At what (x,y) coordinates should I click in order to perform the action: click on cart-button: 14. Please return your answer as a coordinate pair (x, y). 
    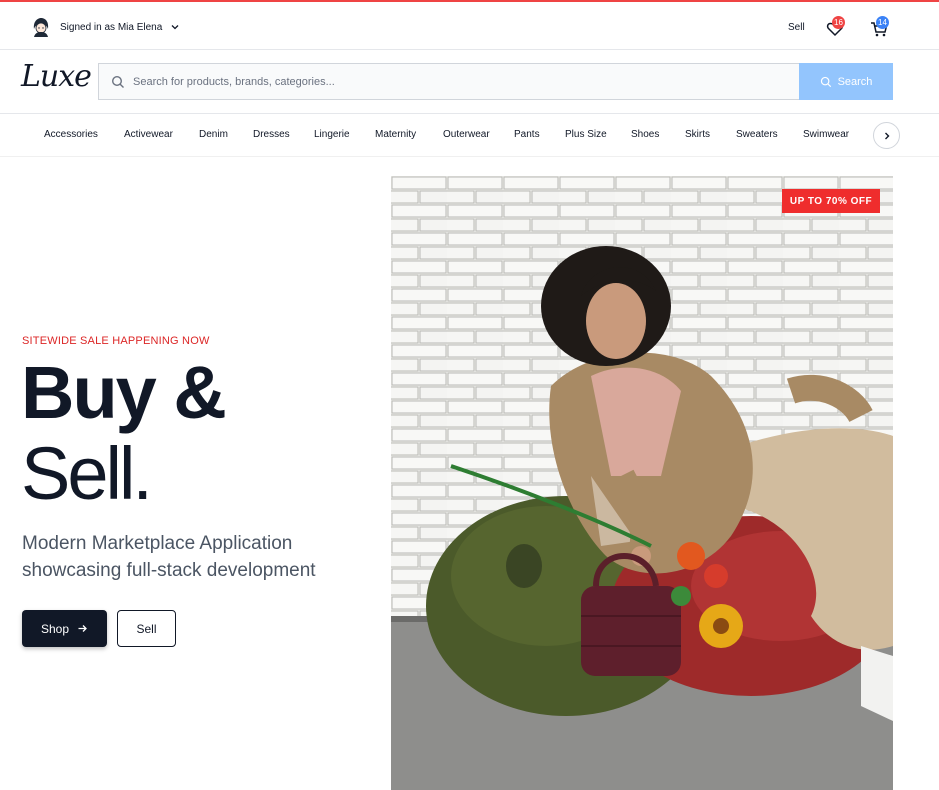
    Looking at the image, I should click on (879, 27).